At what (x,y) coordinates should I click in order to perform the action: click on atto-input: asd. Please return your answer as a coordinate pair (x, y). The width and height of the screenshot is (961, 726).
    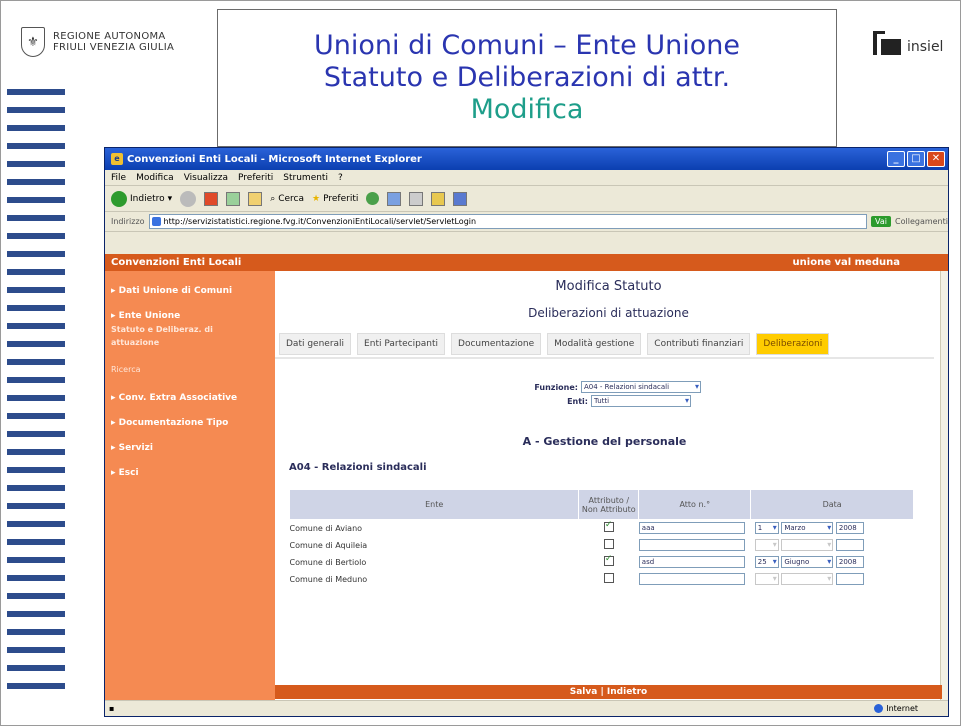
    Looking at the image, I should click on (691, 562).